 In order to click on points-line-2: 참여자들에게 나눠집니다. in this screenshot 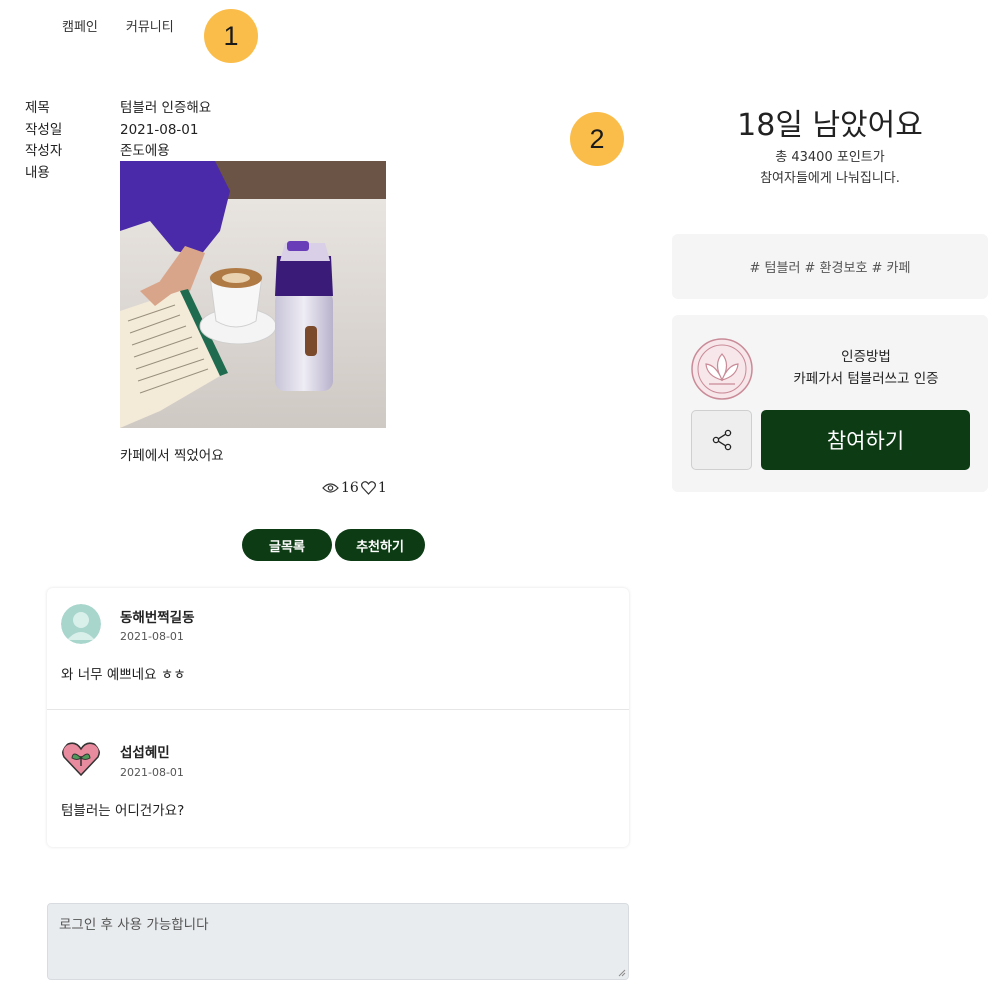, I will do `click(830, 178)`.